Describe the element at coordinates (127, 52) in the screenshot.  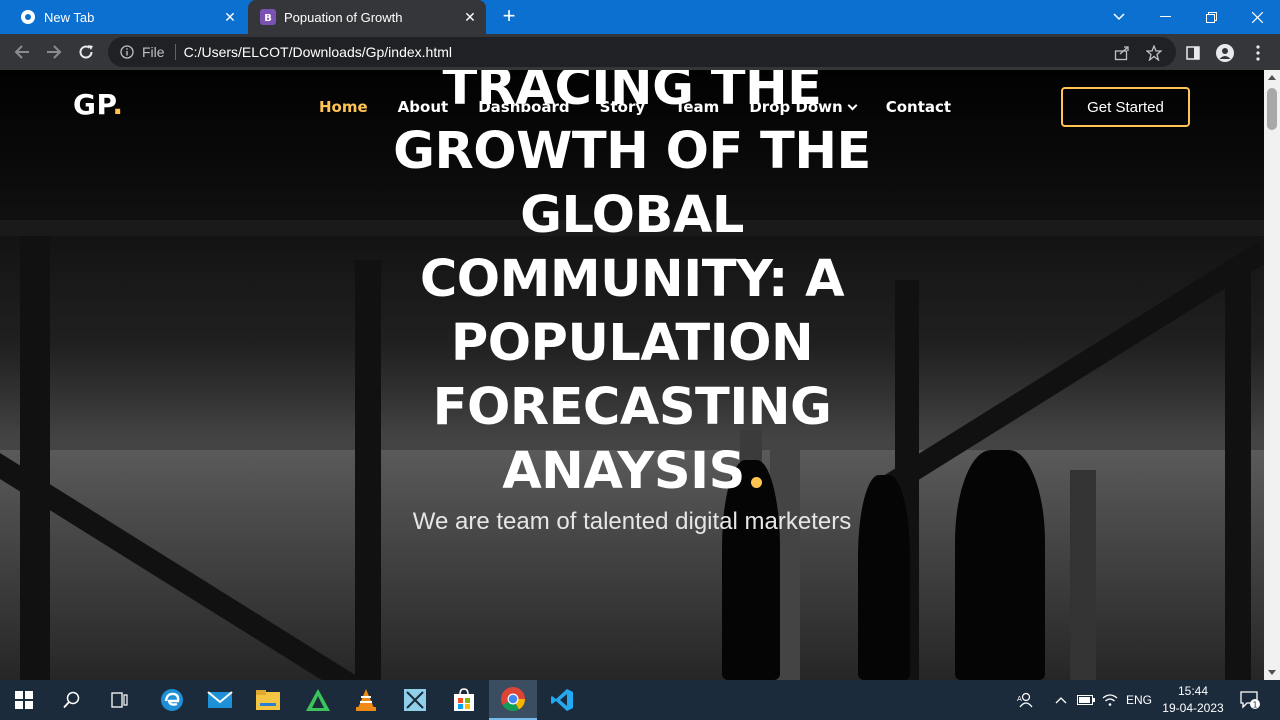
I see `info-icon` at that location.